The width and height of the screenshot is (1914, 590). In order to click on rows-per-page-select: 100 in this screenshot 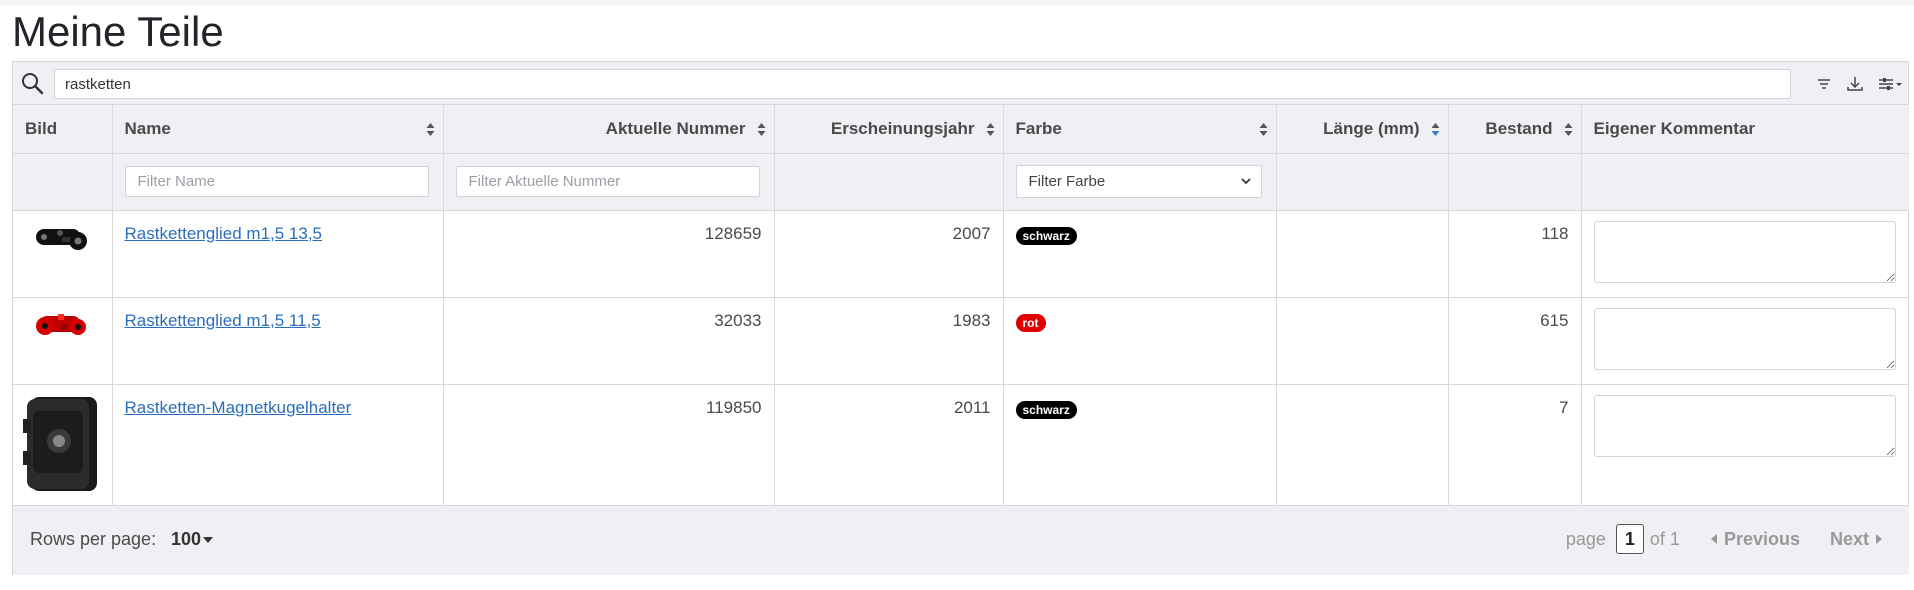, I will do `click(192, 539)`.